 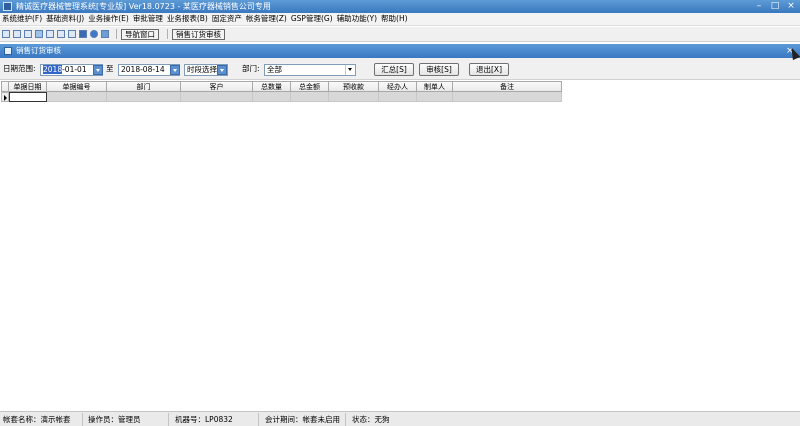 What do you see at coordinates (350, 70) in the screenshot?
I see `dept-dropdown-icon` at bounding box center [350, 70].